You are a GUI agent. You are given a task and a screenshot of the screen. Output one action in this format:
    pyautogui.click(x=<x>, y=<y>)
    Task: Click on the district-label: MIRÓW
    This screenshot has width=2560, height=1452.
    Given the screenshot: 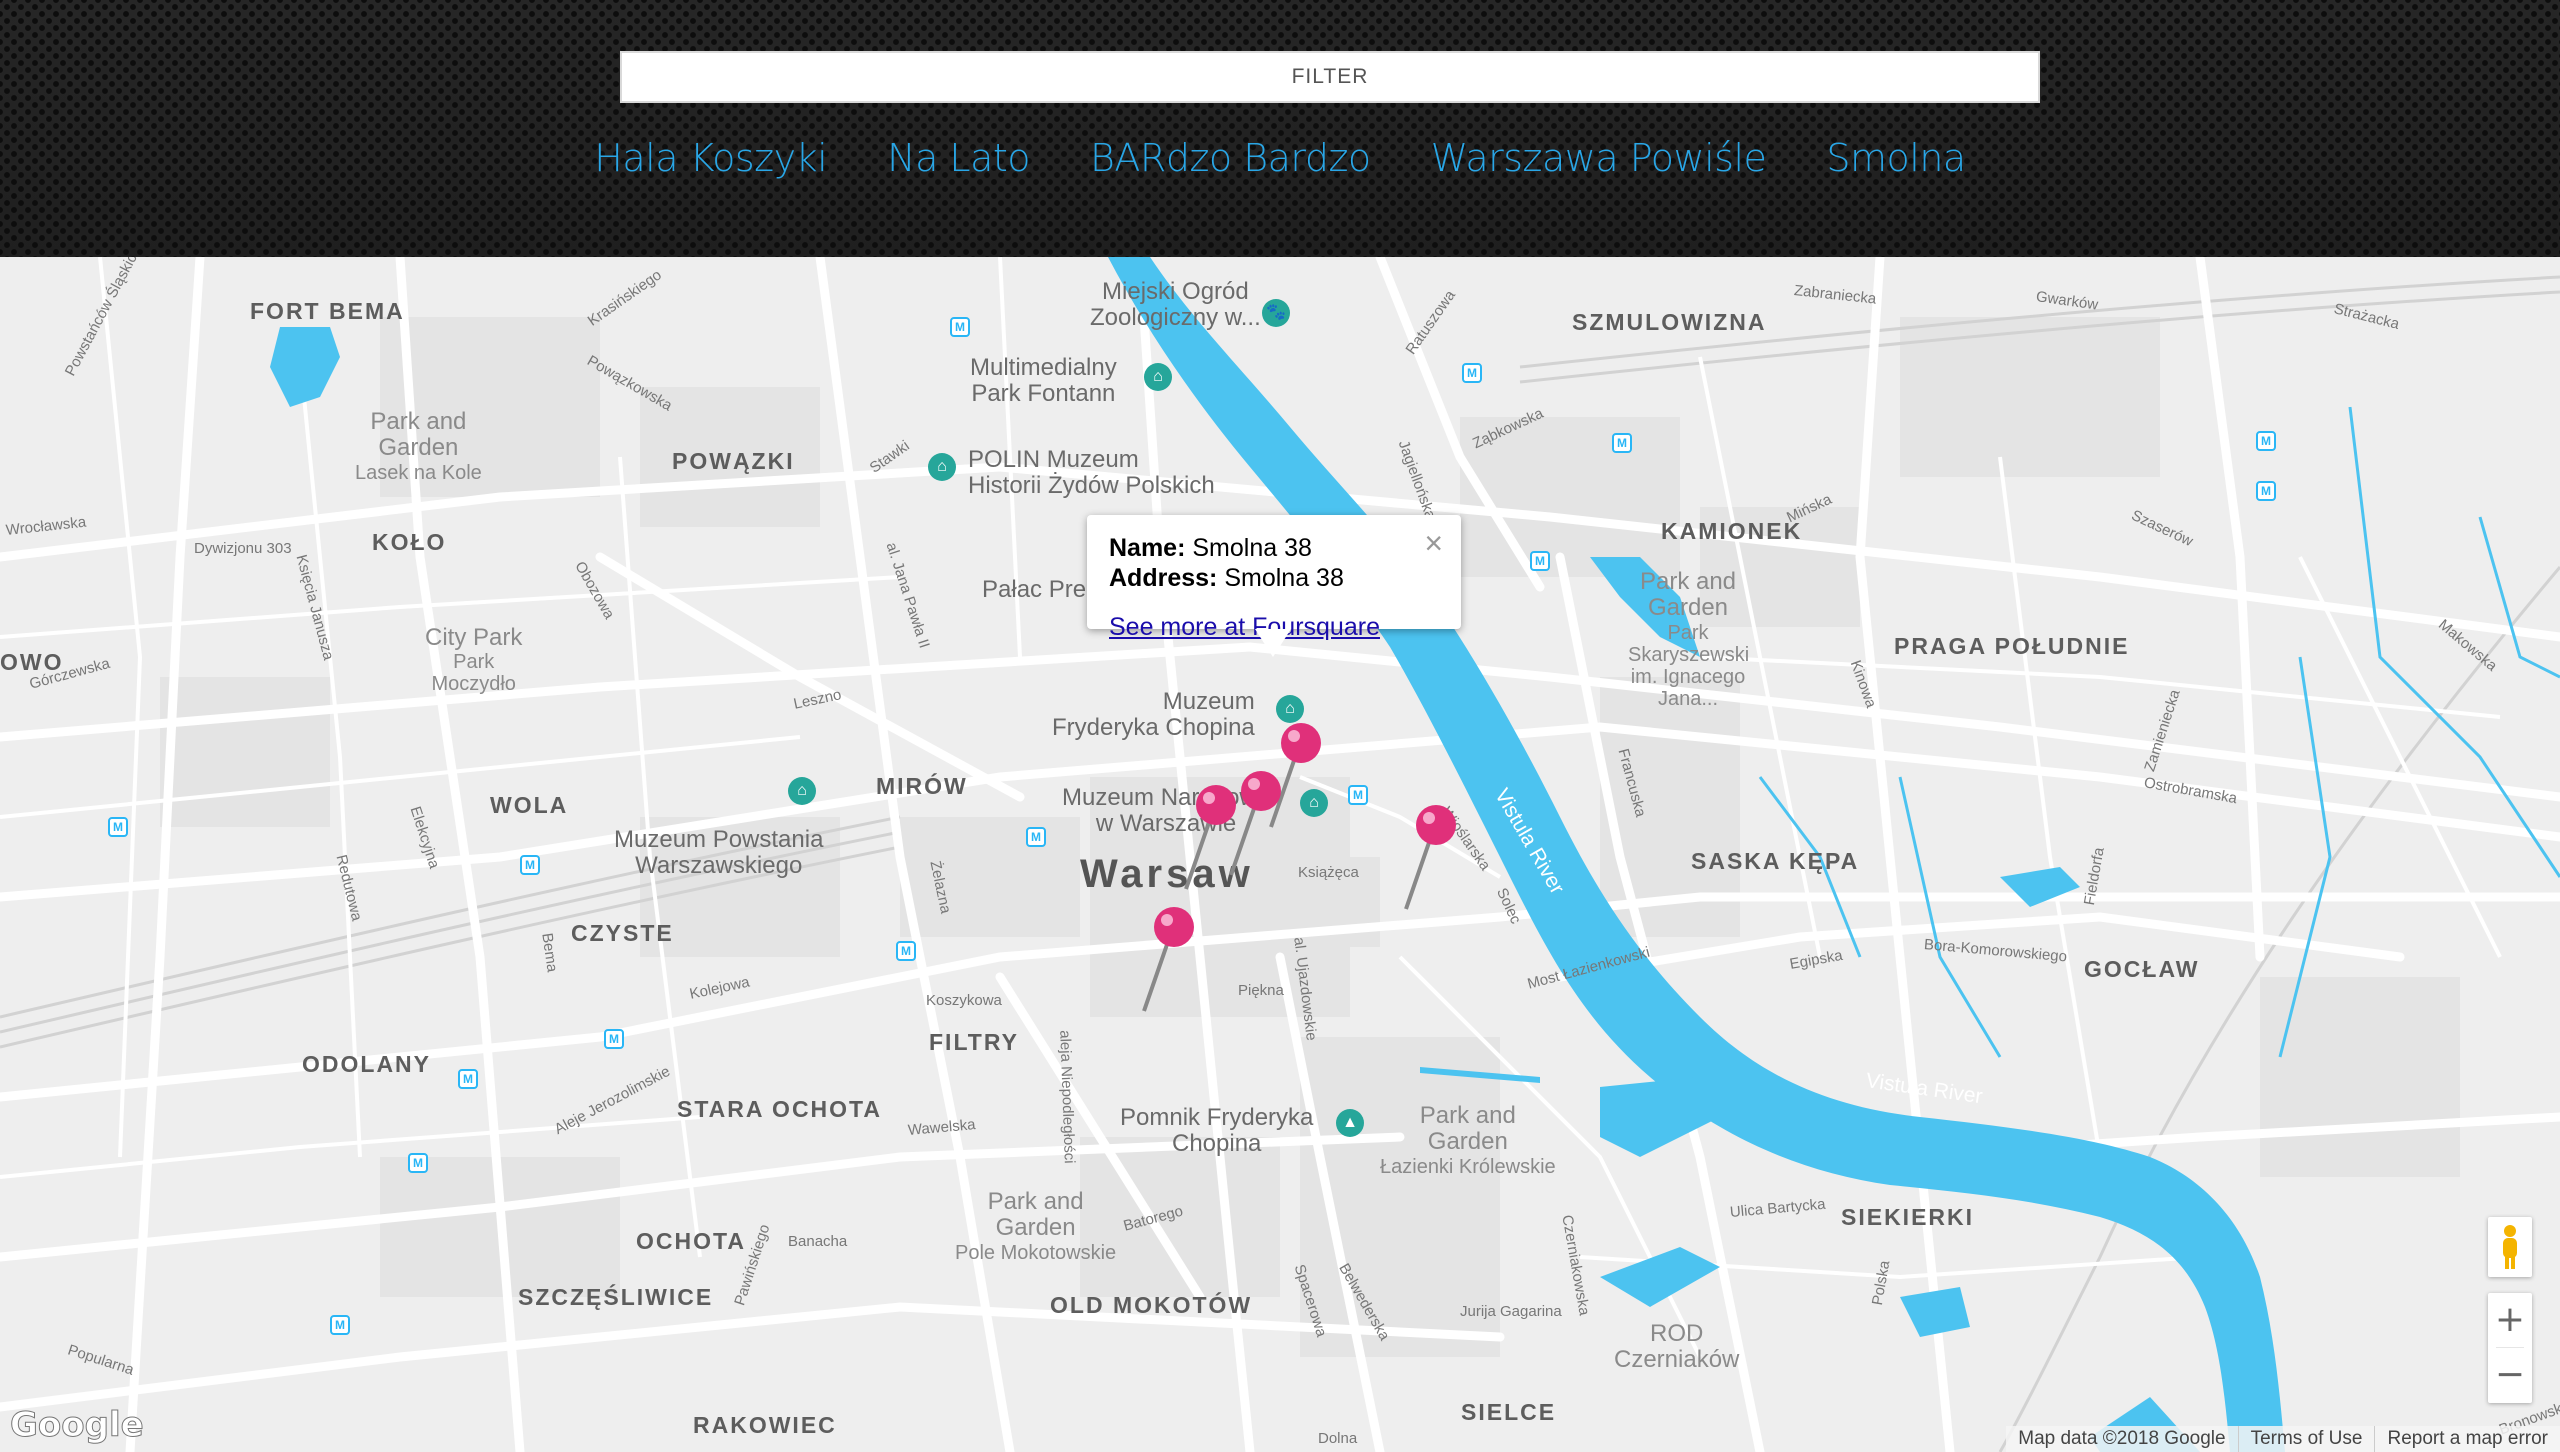 What is the action you would take?
    pyautogui.click(x=922, y=786)
    